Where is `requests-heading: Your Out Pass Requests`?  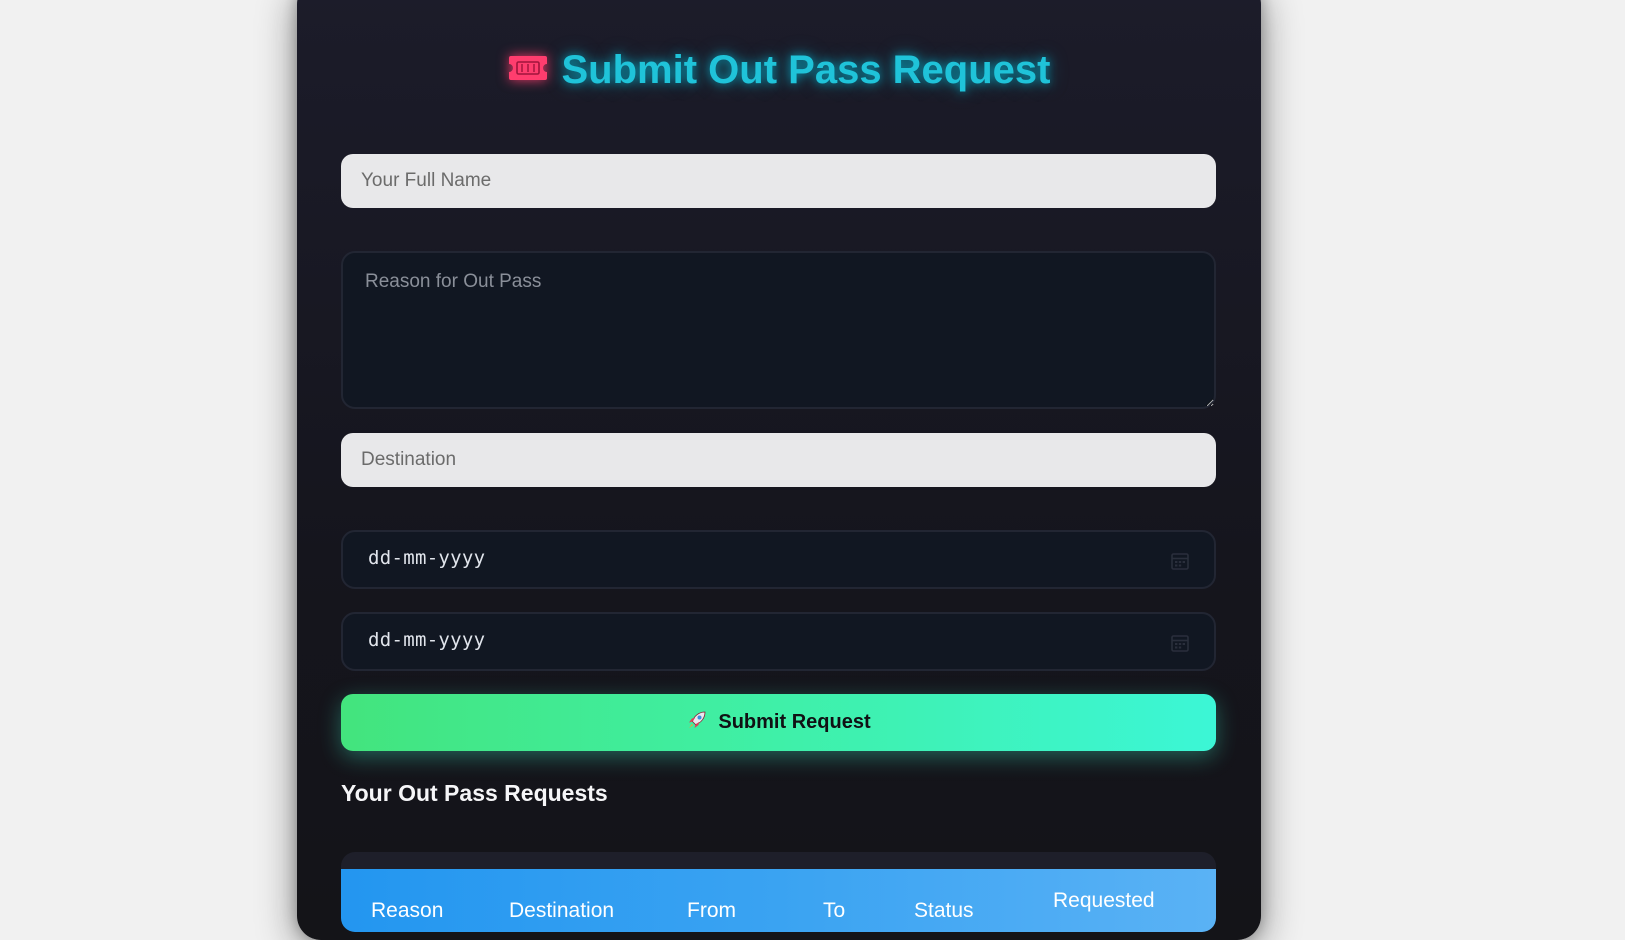
requests-heading: Your Out Pass Requests is located at coordinates (474, 793).